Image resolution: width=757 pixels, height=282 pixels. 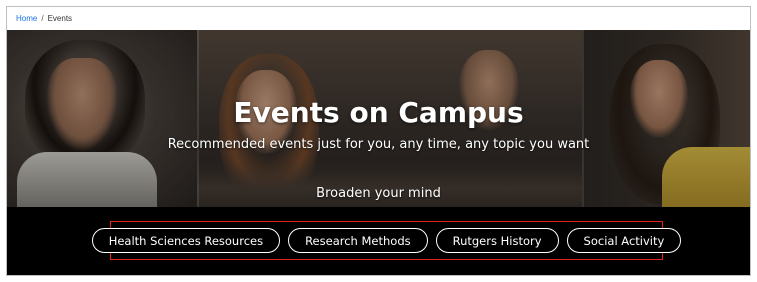 I want to click on topic-button-health-sciences-resources: Health Sciences Resources, so click(x=186, y=240).